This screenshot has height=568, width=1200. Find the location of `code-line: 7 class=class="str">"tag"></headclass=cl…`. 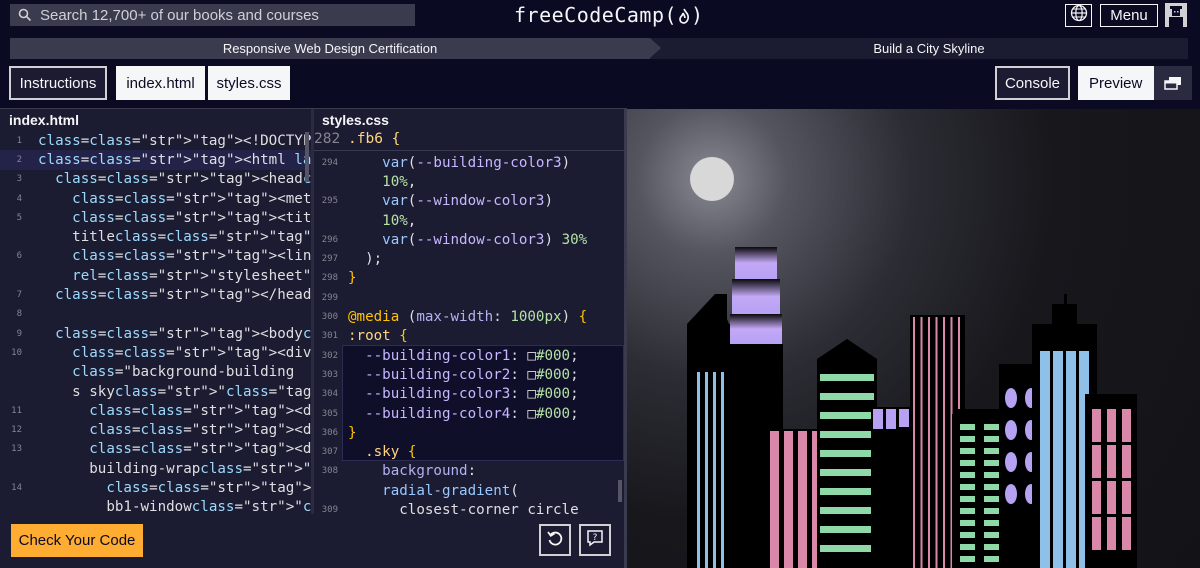

code-line: 7 class=class="str">"tag"></headclass=cl… is located at coordinates (155, 294).